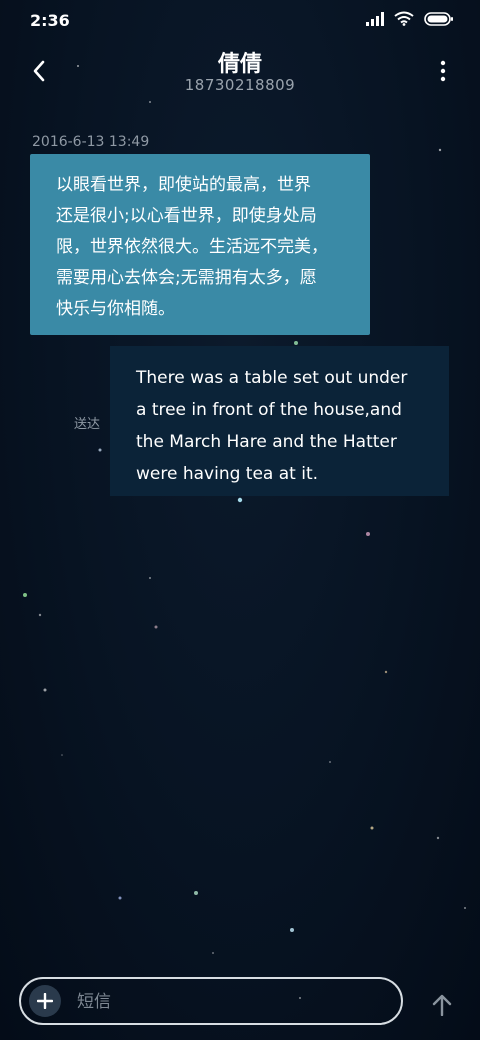 The height and width of the screenshot is (1040, 480). I want to click on message-input, so click(227, 1002).